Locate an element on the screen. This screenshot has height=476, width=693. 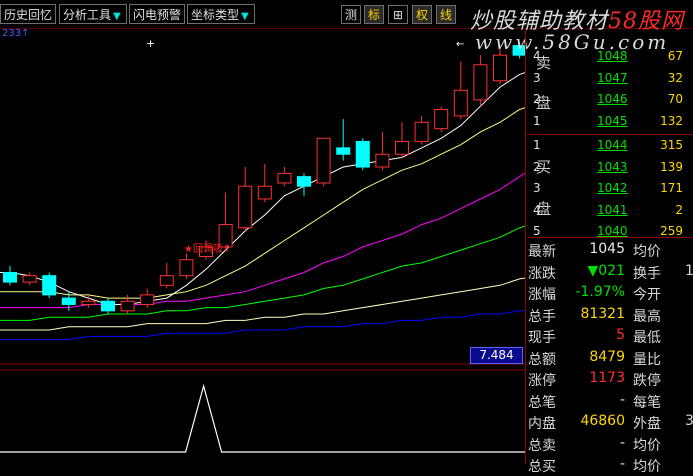
buy-level: 4 1041 2 is located at coordinates (610, 211).